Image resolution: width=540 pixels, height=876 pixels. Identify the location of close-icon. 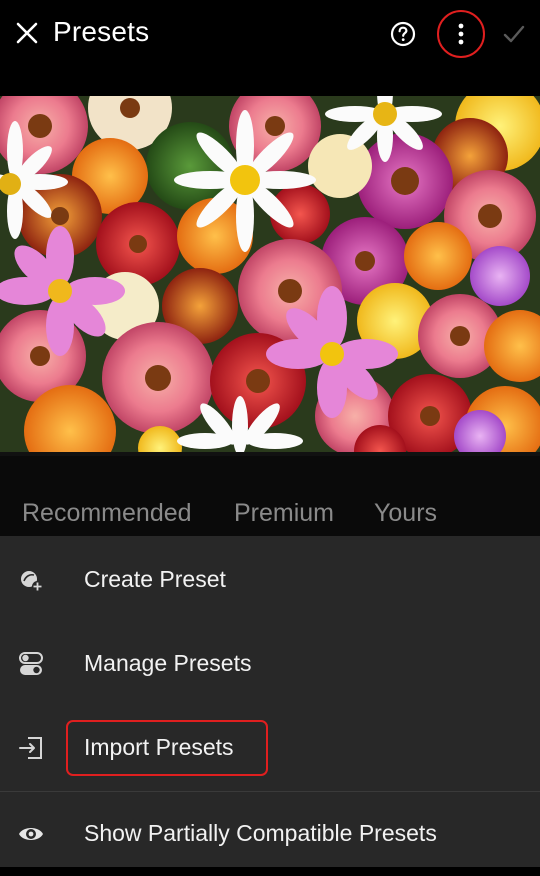
(27, 33).